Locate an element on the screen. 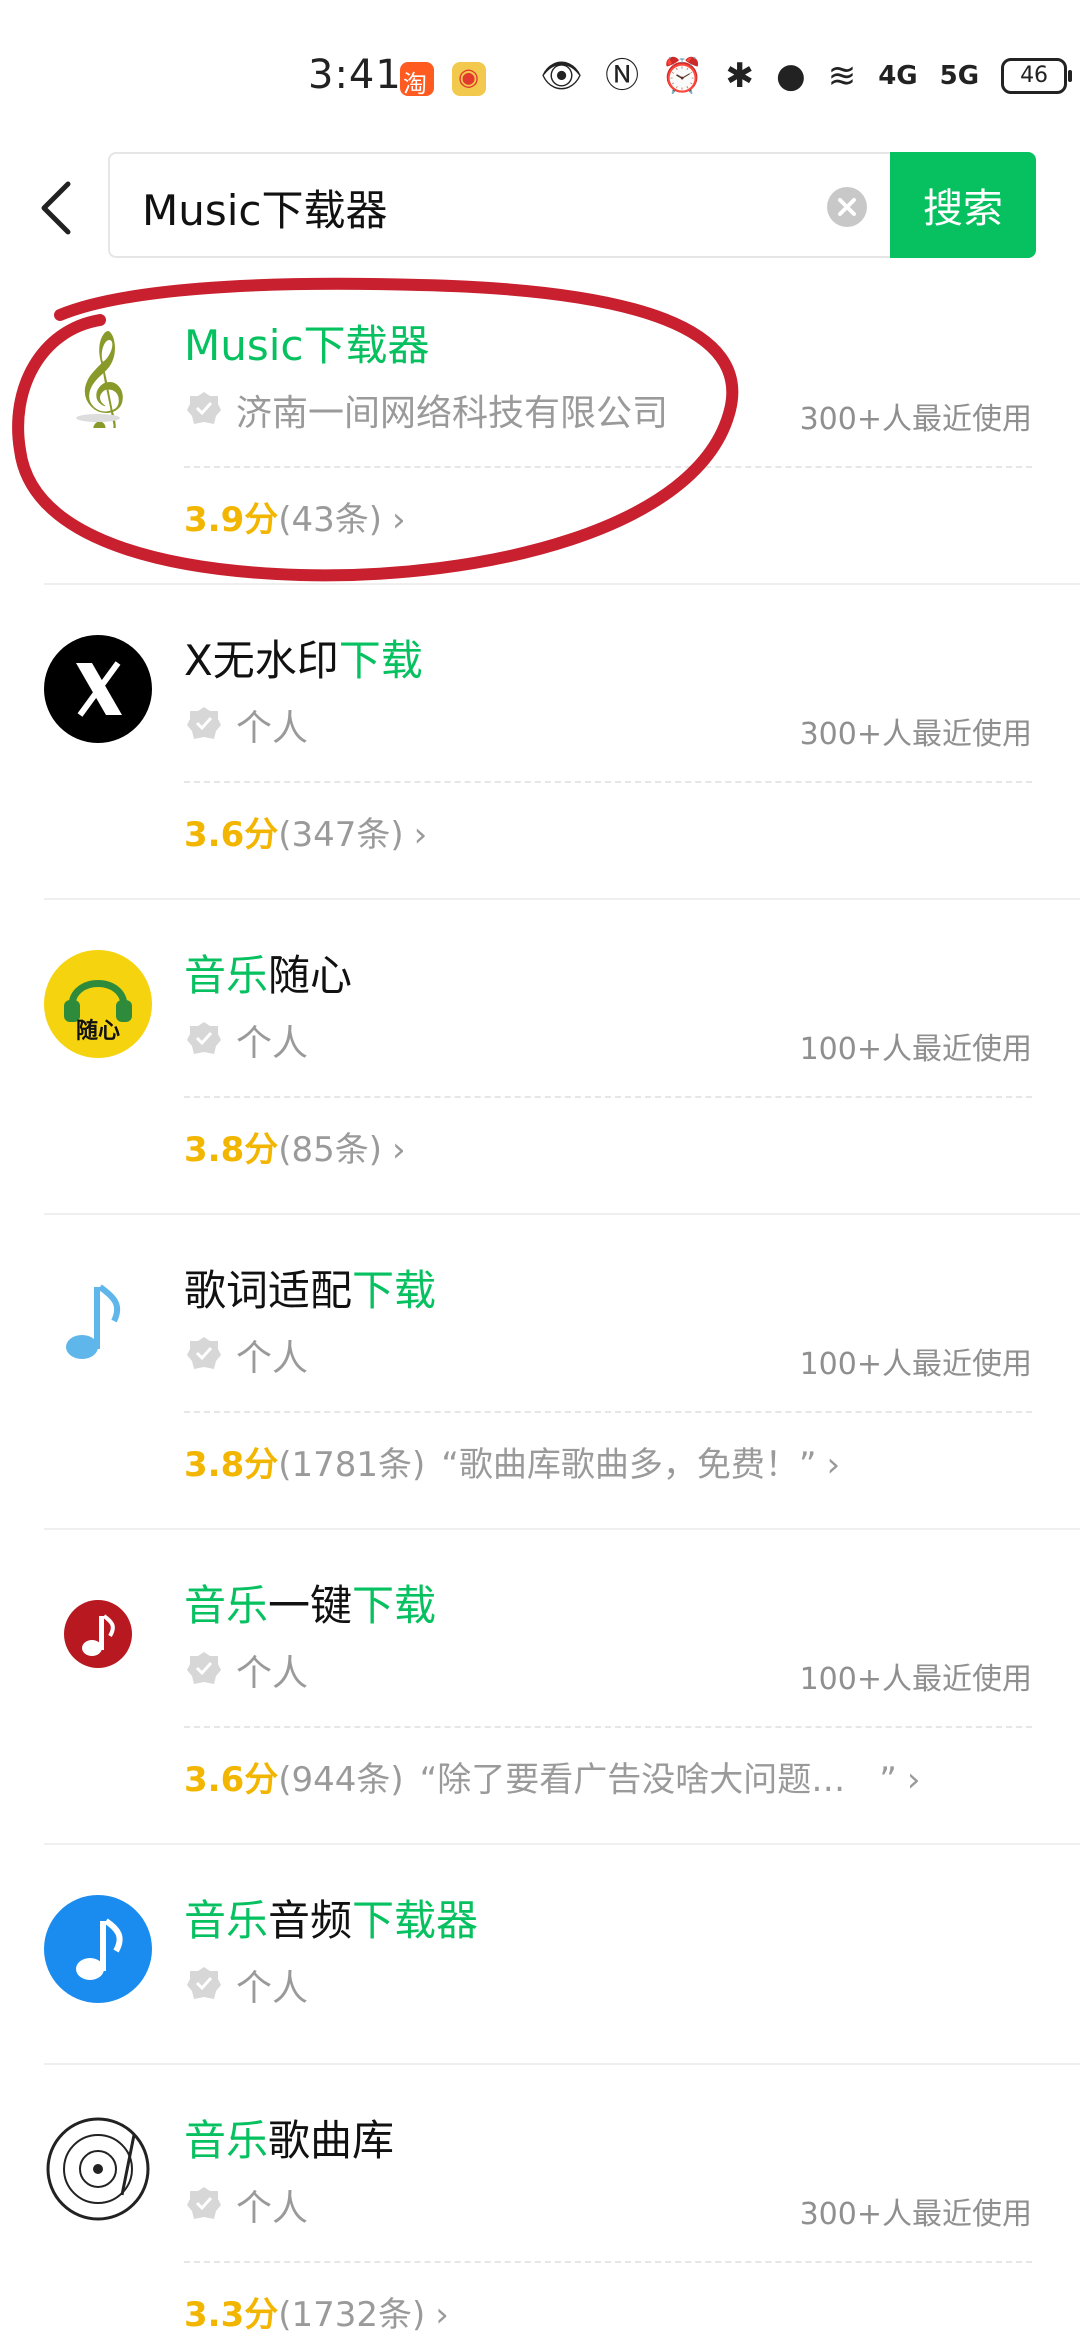  rating-summary: 3.6分(347条) › is located at coordinates (305, 831).